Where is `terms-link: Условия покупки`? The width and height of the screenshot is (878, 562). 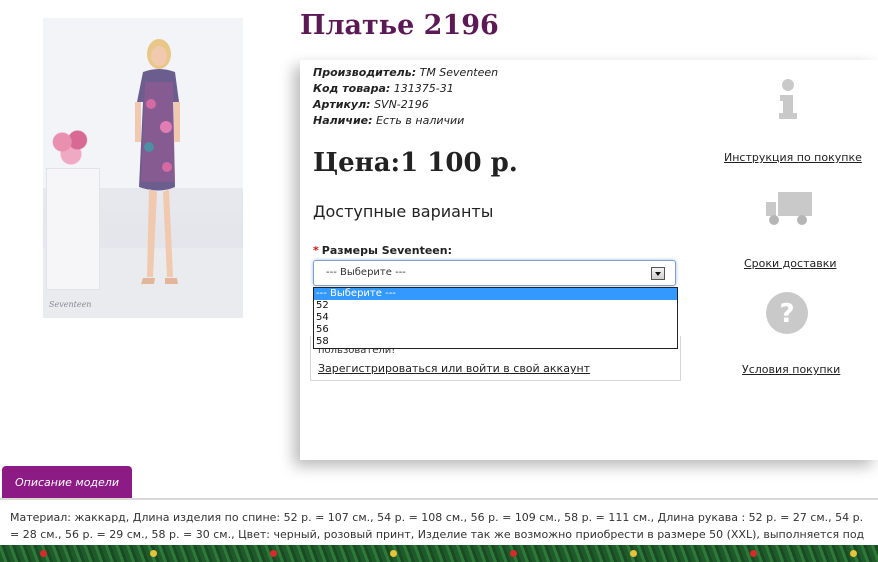 terms-link: Условия покупки is located at coordinates (791, 369).